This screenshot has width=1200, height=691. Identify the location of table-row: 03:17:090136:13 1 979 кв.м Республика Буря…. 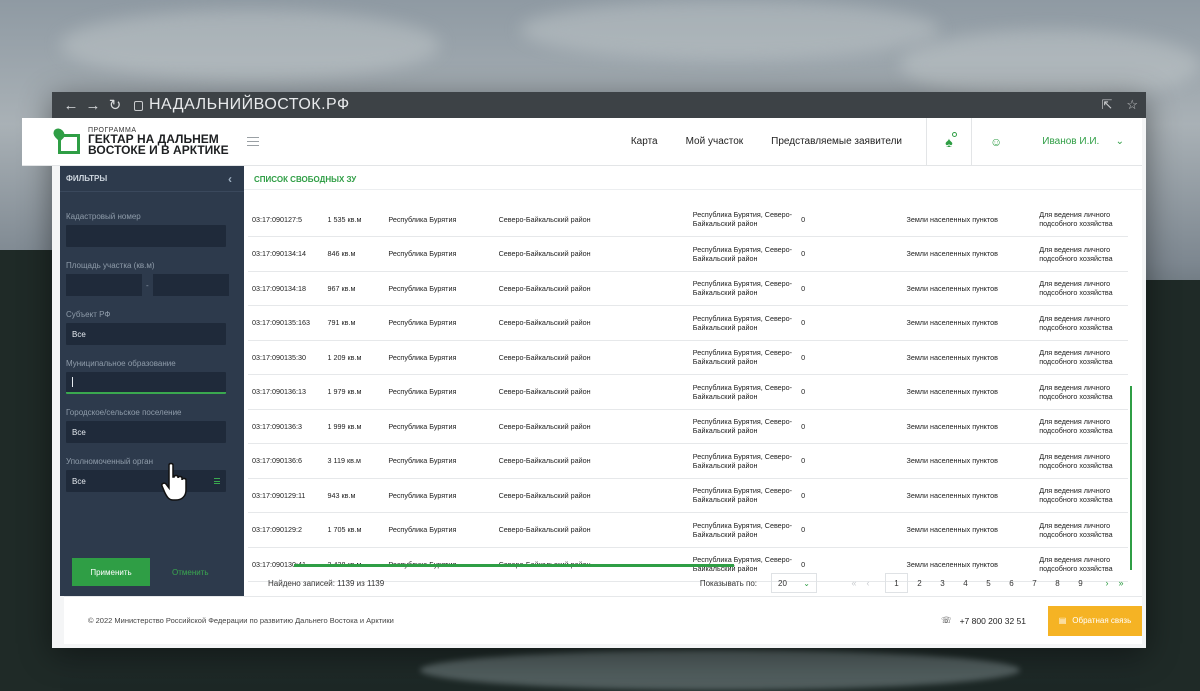
(688, 392).